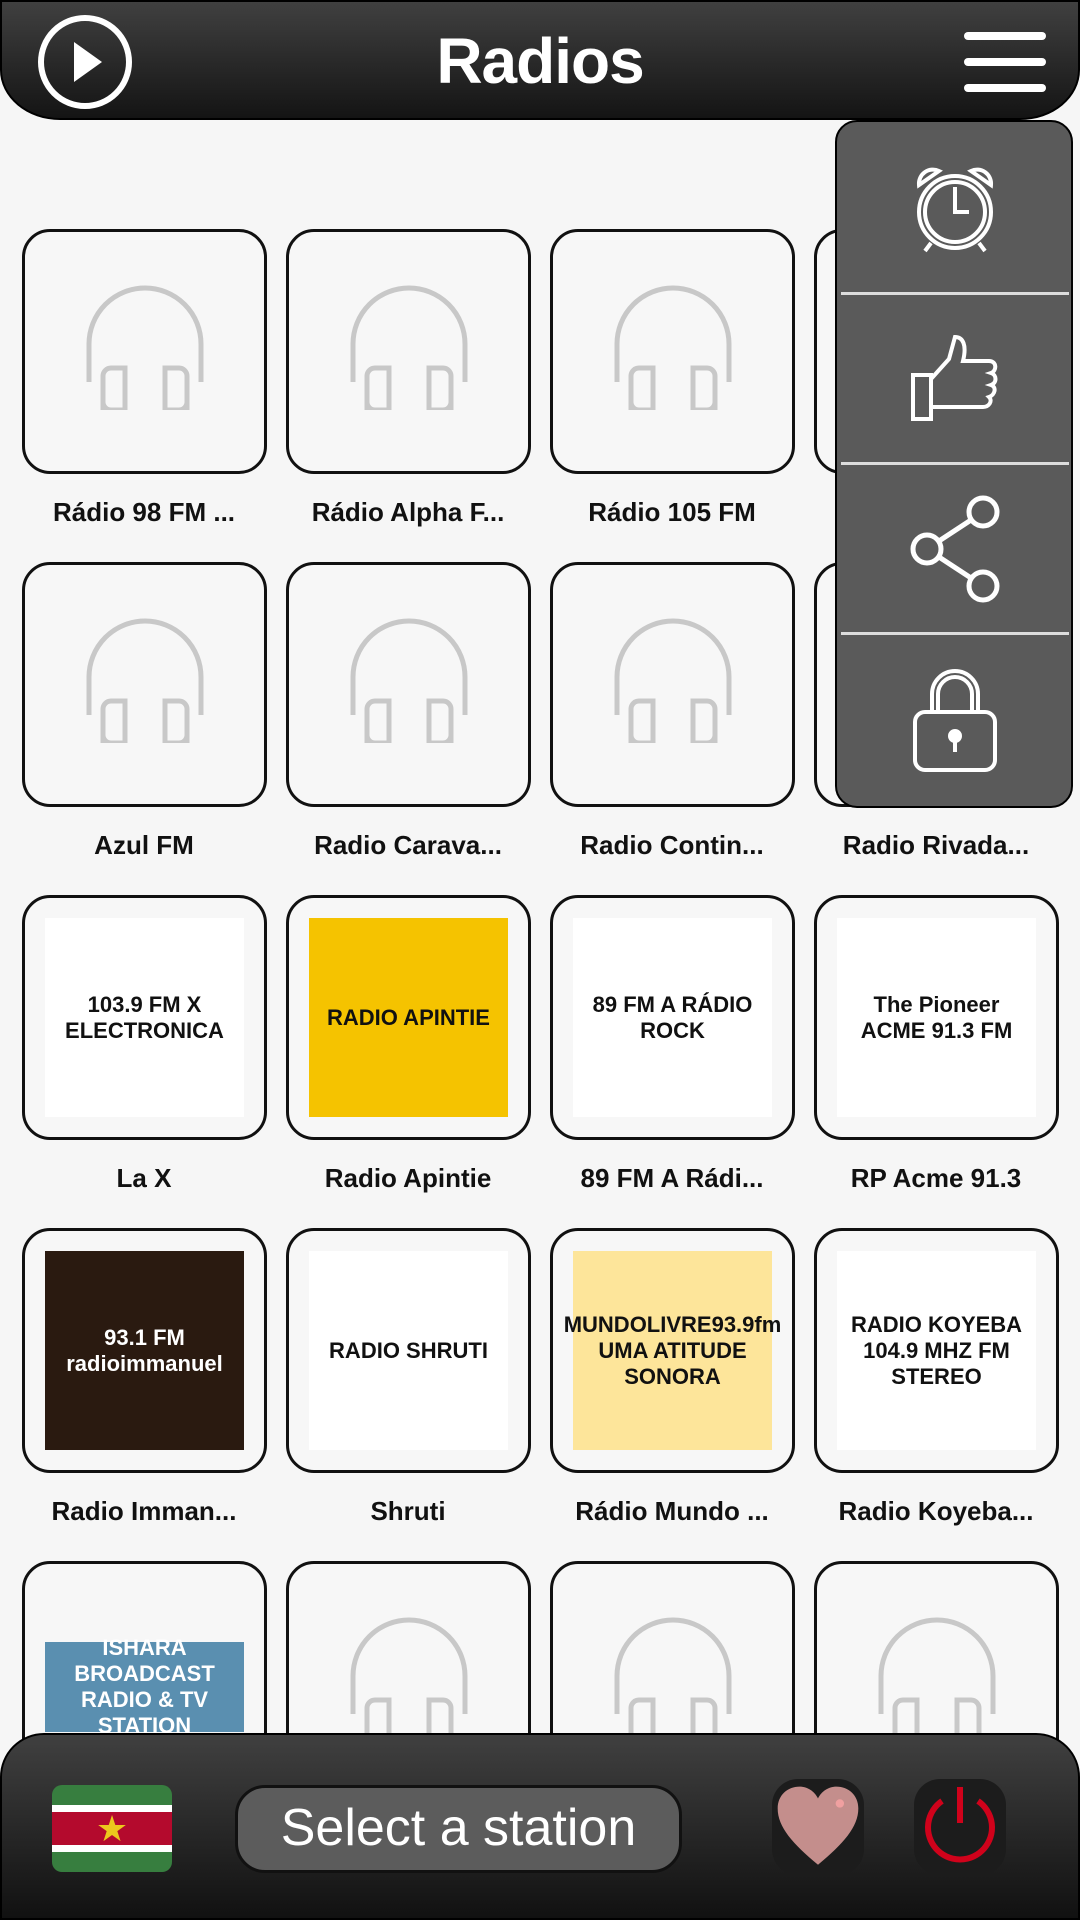 This screenshot has height=1920, width=1080. I want to click on station-name: Azul FM, so click(144, 845).